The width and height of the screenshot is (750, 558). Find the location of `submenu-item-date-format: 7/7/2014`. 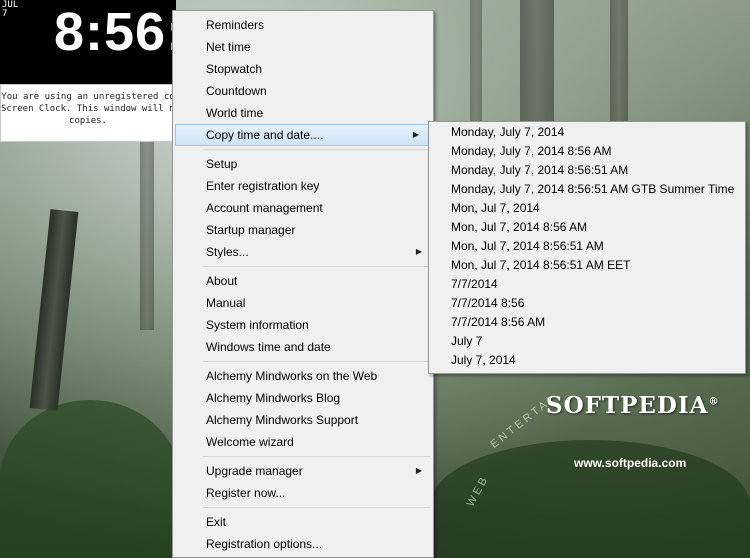

submenu-item-date-format: 7/7/2014 is located at coordinates (587, 284).